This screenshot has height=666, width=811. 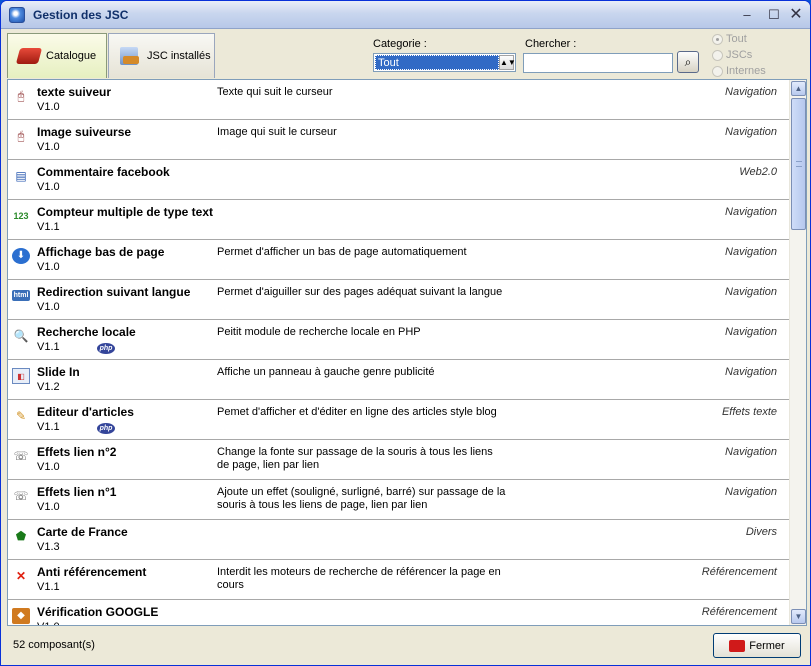 I want to click on scroll-thumb, so click(x=798, y=164).